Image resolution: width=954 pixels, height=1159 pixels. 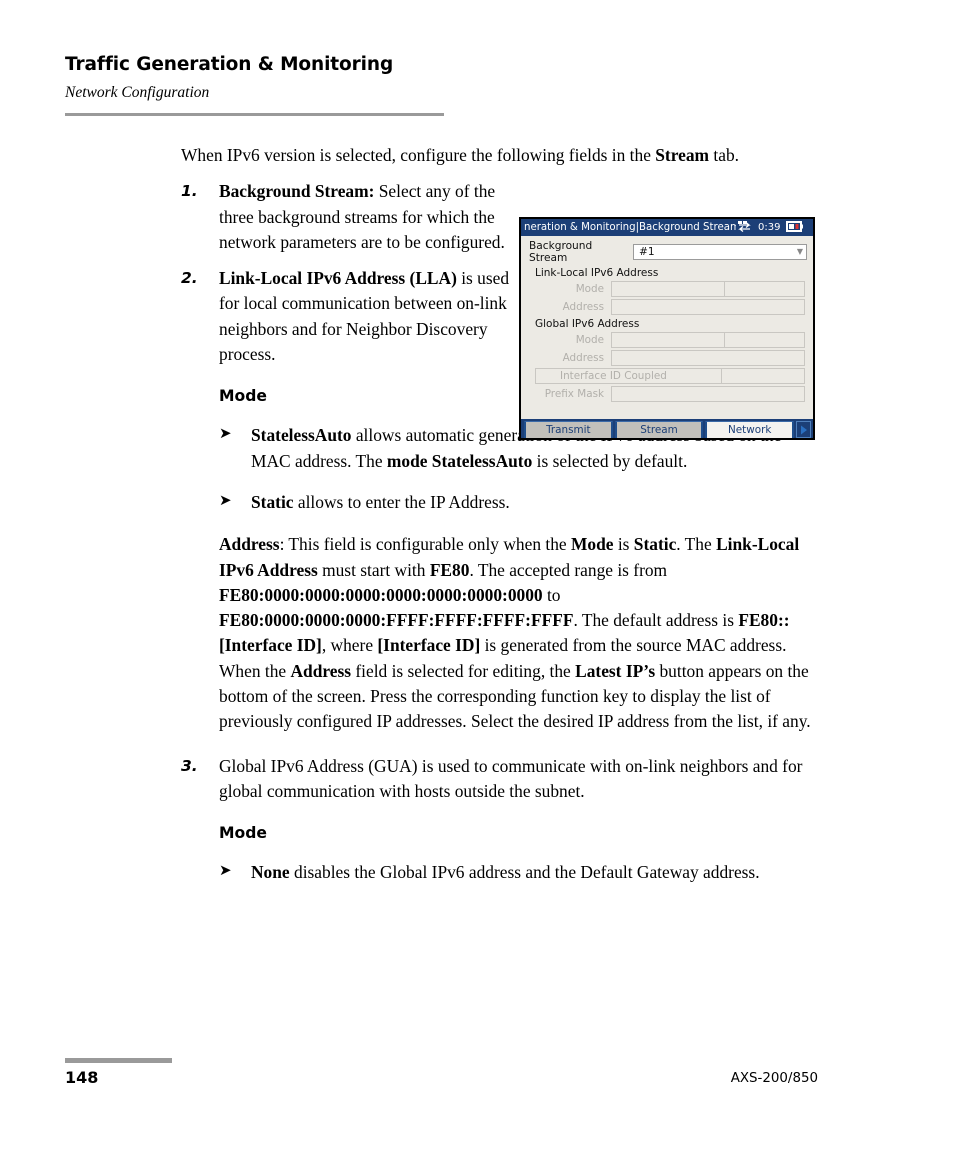 I want to click on field-row-interface-id-coupled: Interface ID Coupled, so click(x=670, y=375).